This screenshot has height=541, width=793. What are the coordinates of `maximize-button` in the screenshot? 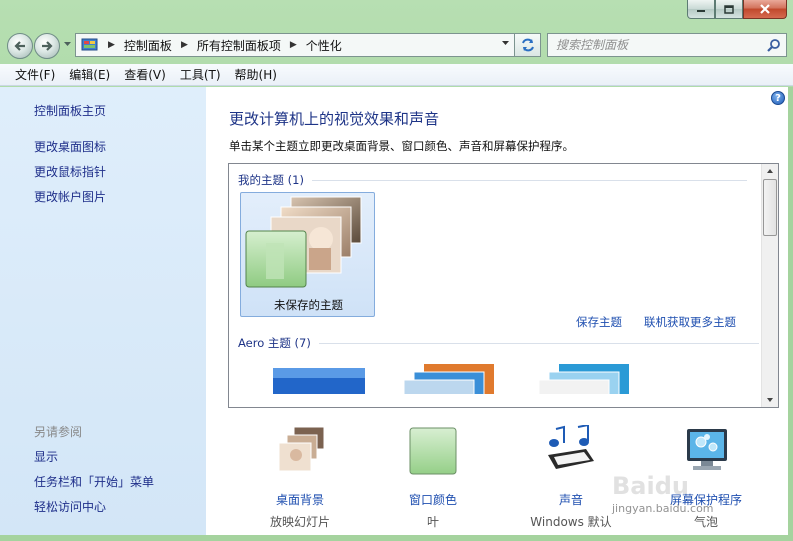 It's located at (729, 9).